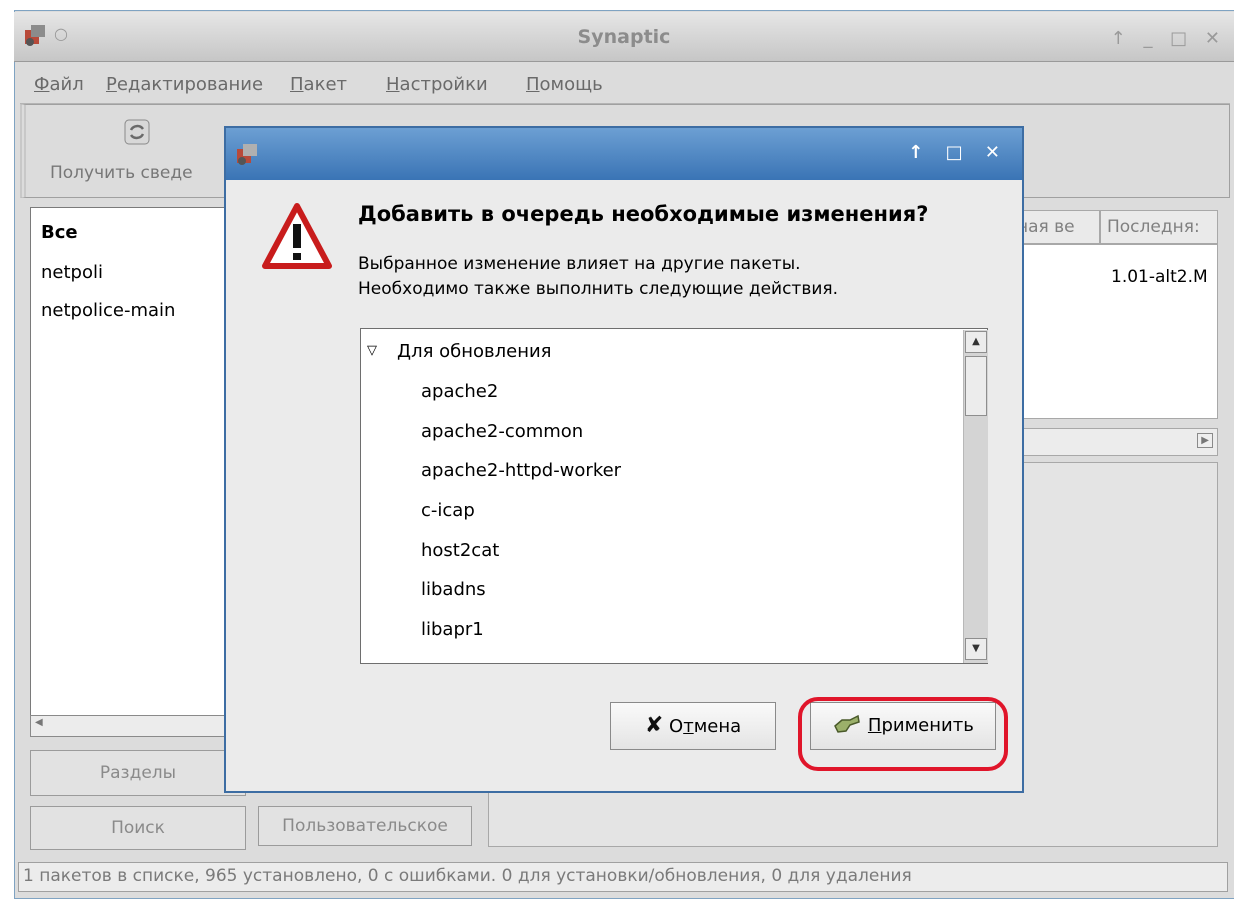  Describe the element at coordinates (521, 470) in the screenshot. I see `tree-package-item: apache2-httpd-worker` at that location.